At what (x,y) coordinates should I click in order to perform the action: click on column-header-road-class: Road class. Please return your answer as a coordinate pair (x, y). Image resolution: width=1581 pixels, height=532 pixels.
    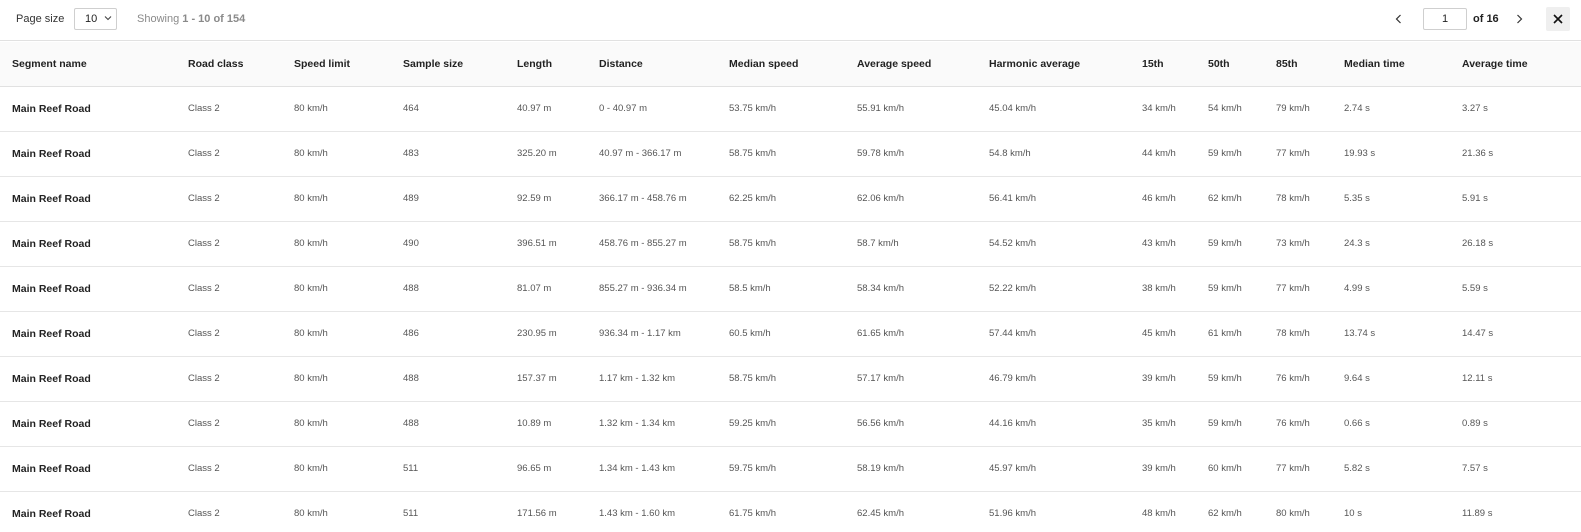
    Looking at the image, I should click on (229, 64).